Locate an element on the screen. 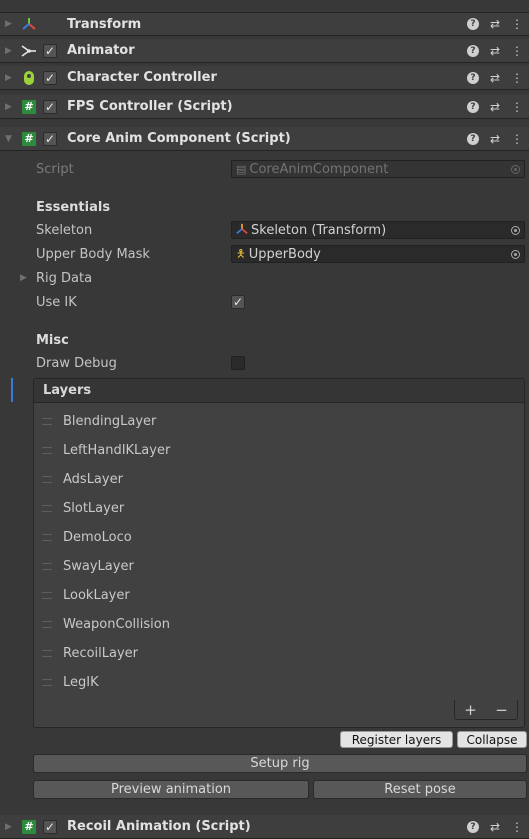 The width and height of the screenshot is (529, 839). register-layers-button: Register layers is located at coordinates (396, 739).